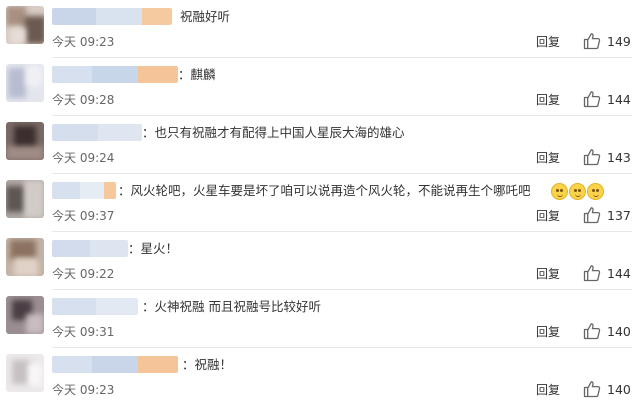 The image size is (640, 413). What do you see at coordinates (207, 364) in the screenshot?
I see `comment-text: ：祝融！` at bounding box center [207, 364].